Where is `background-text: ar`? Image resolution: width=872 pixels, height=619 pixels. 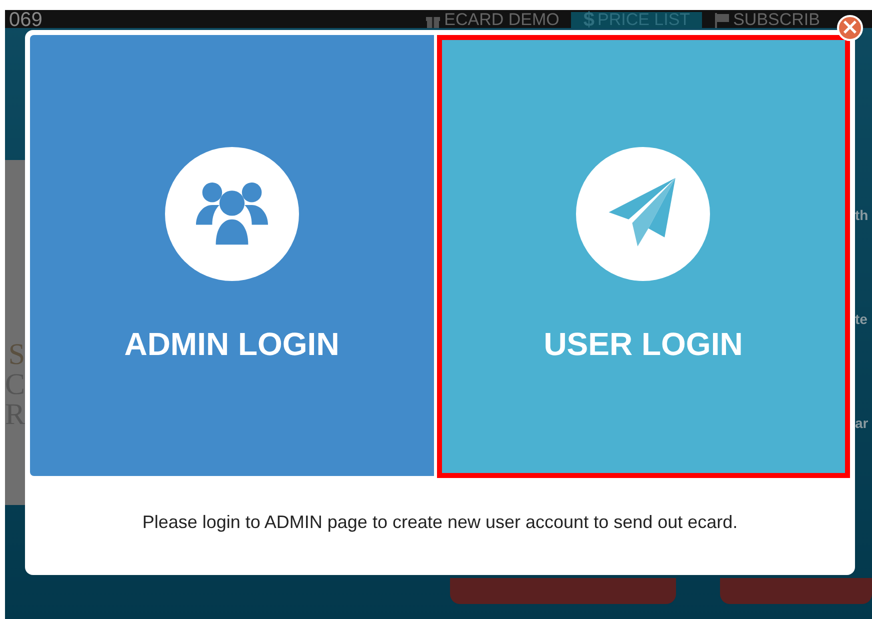 background-text: ar is located at coordinates (862, 423).